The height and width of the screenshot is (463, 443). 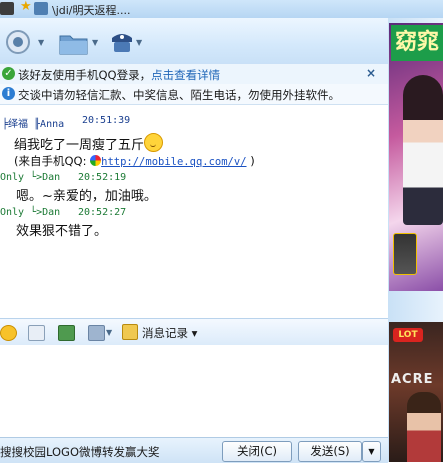 I want to click on send-button: 发送(S), so click(x=330, y=451).